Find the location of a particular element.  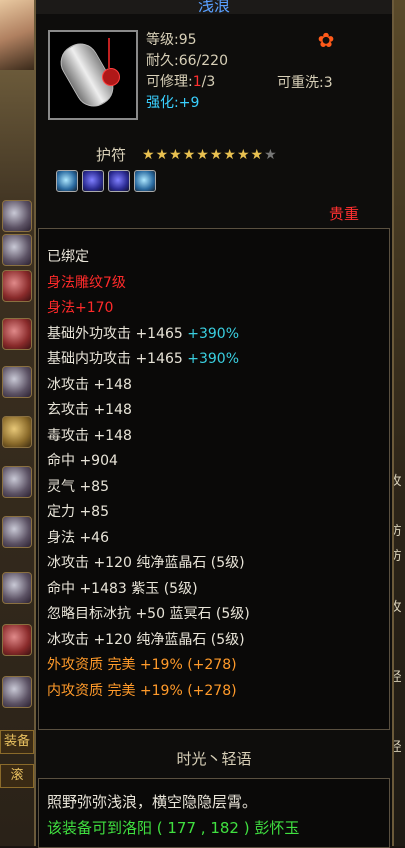

attribute-line: 身法 +46 is located at coordinates (148, 539).